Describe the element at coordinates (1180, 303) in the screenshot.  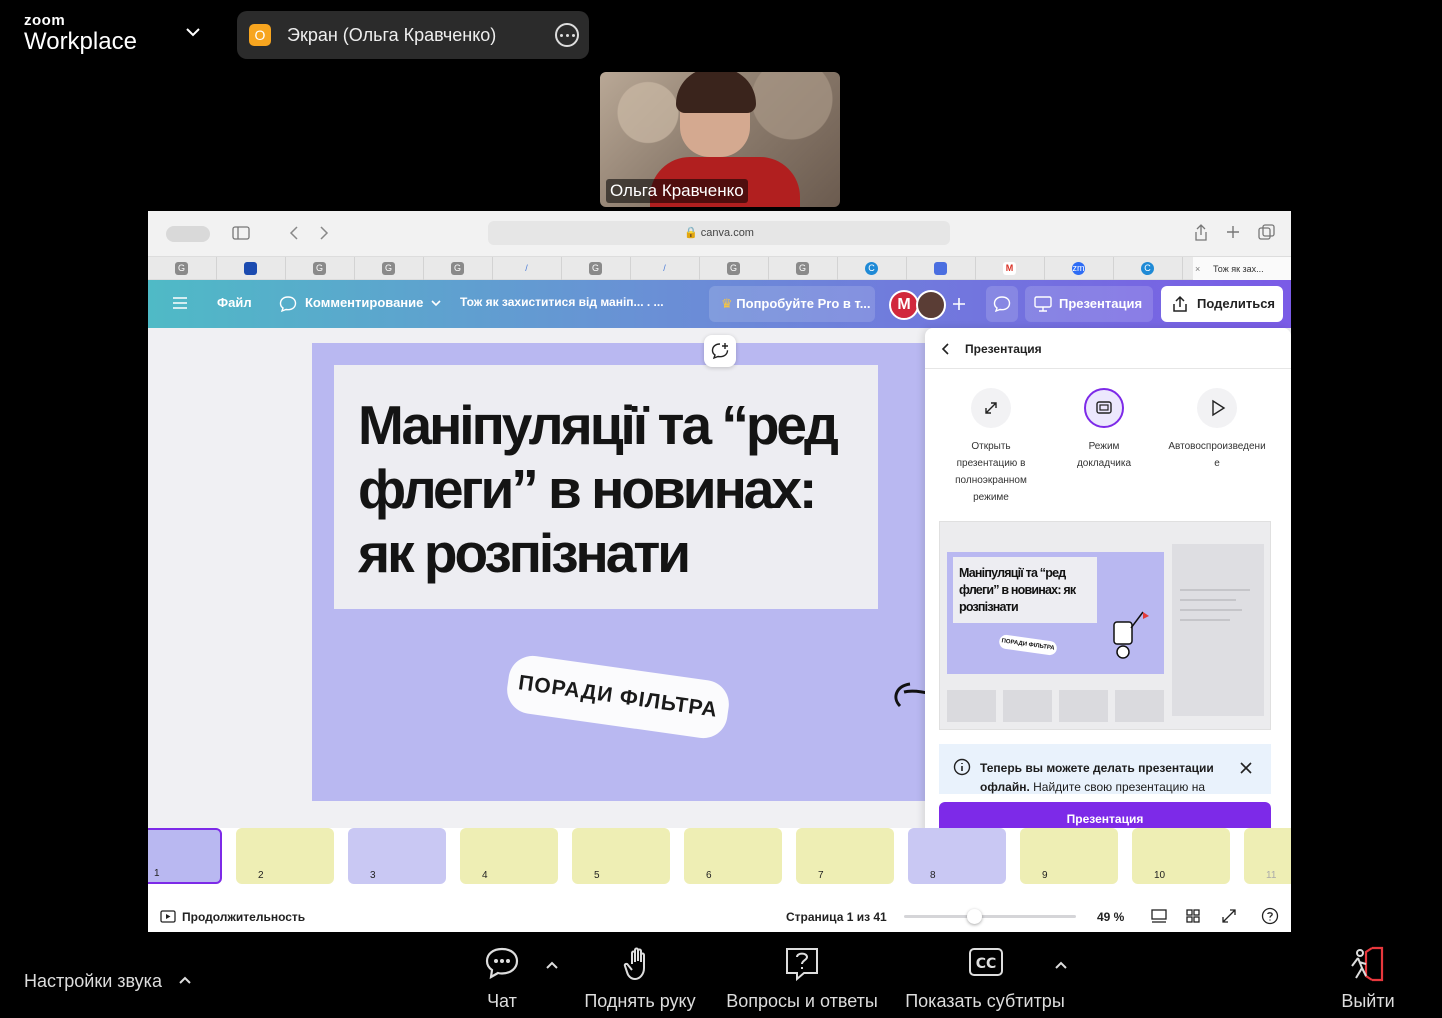
I see `upload-share-icon` at that location.